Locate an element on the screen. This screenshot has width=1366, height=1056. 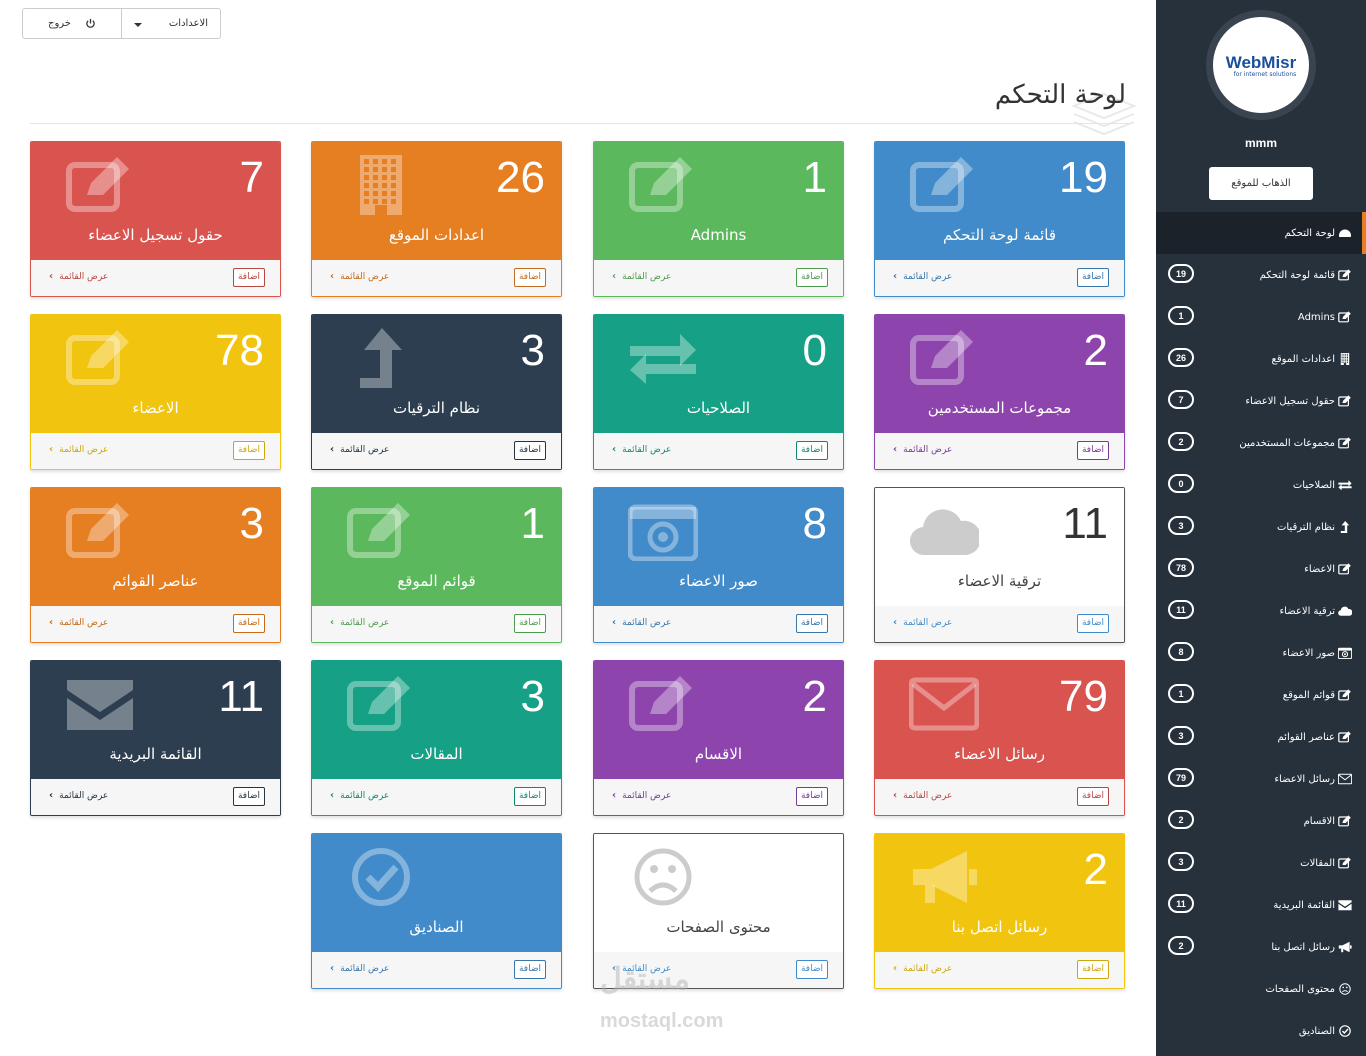
card-label: الاعضاء is located at coordinates (155, 408).